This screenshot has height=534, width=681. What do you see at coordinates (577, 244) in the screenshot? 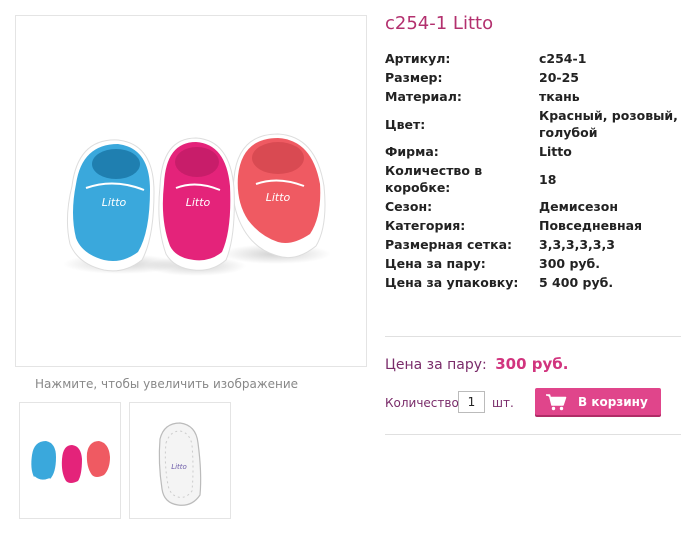
I see `spec-value: 3,3,3,3,3,3` at bounding box center [577, 244].